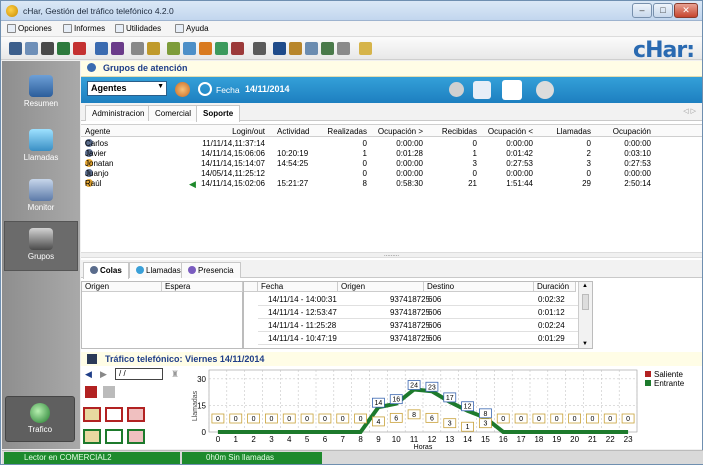 The height and width of the screenshot is (465, 703). Describe the element at coordinates (449, 439) in the screenshot. I see `x-tick-label: 13` at that location.